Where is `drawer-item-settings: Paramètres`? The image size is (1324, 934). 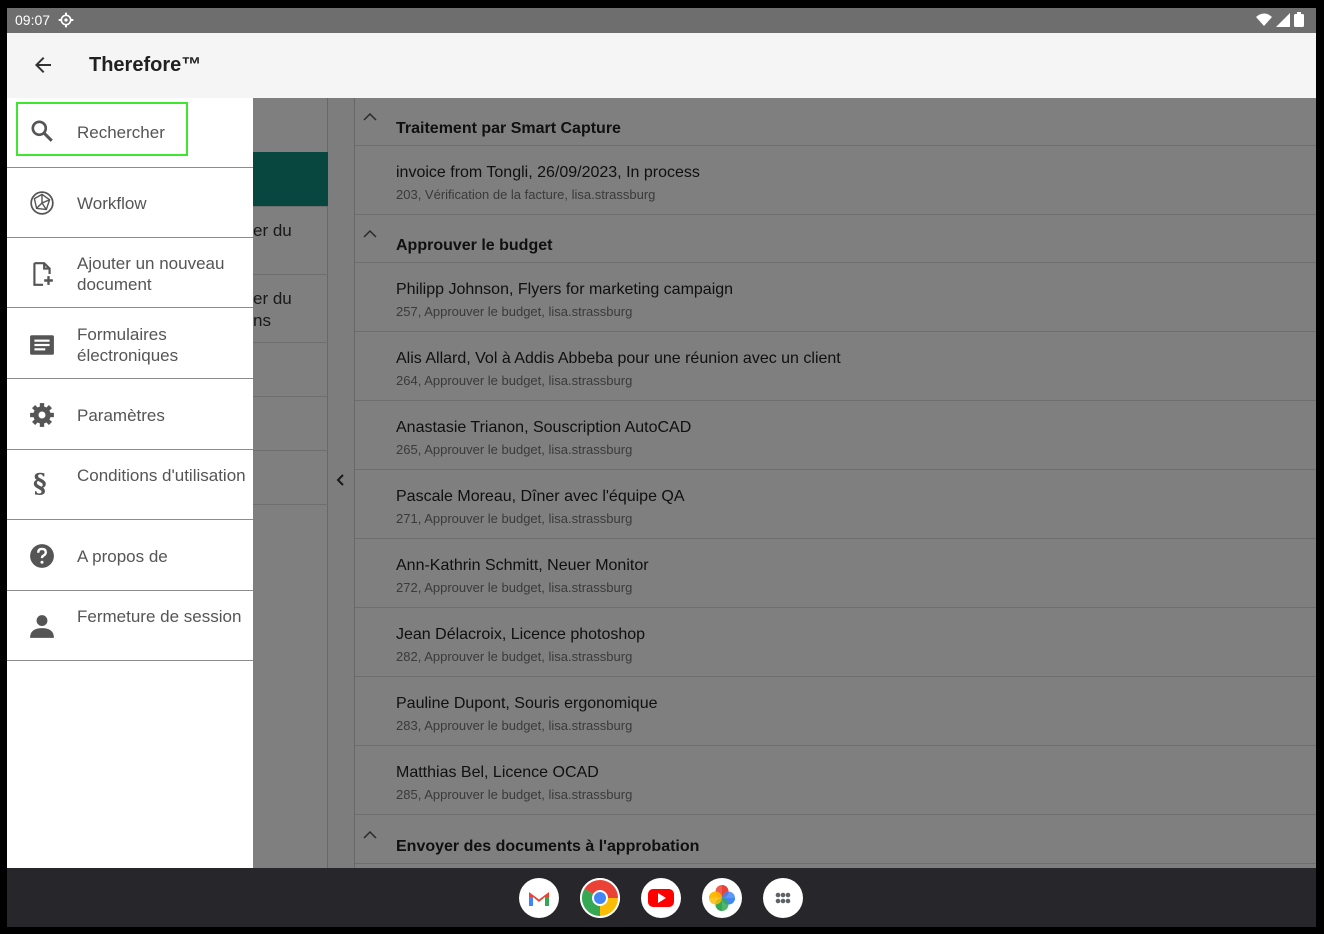 drawer-item-settings: Paramètres is located at coordinates (130, 415).